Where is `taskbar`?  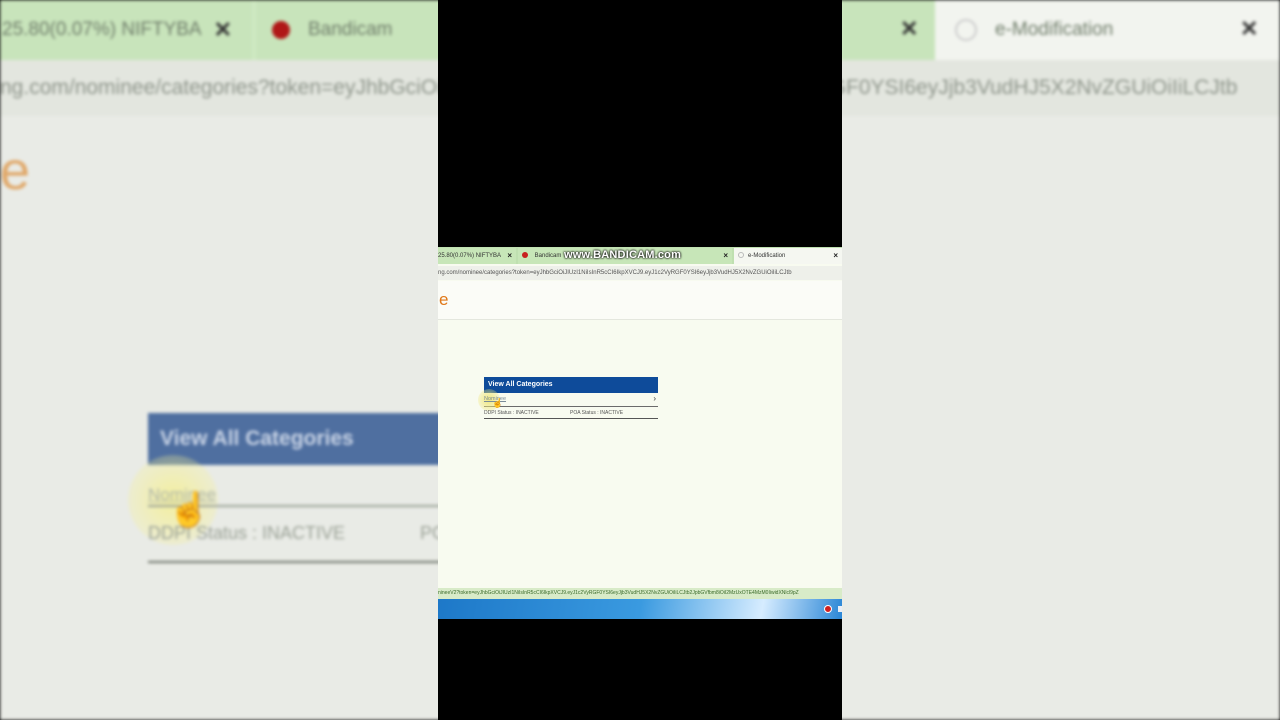
taskbar is located at coordinates (640, 609).